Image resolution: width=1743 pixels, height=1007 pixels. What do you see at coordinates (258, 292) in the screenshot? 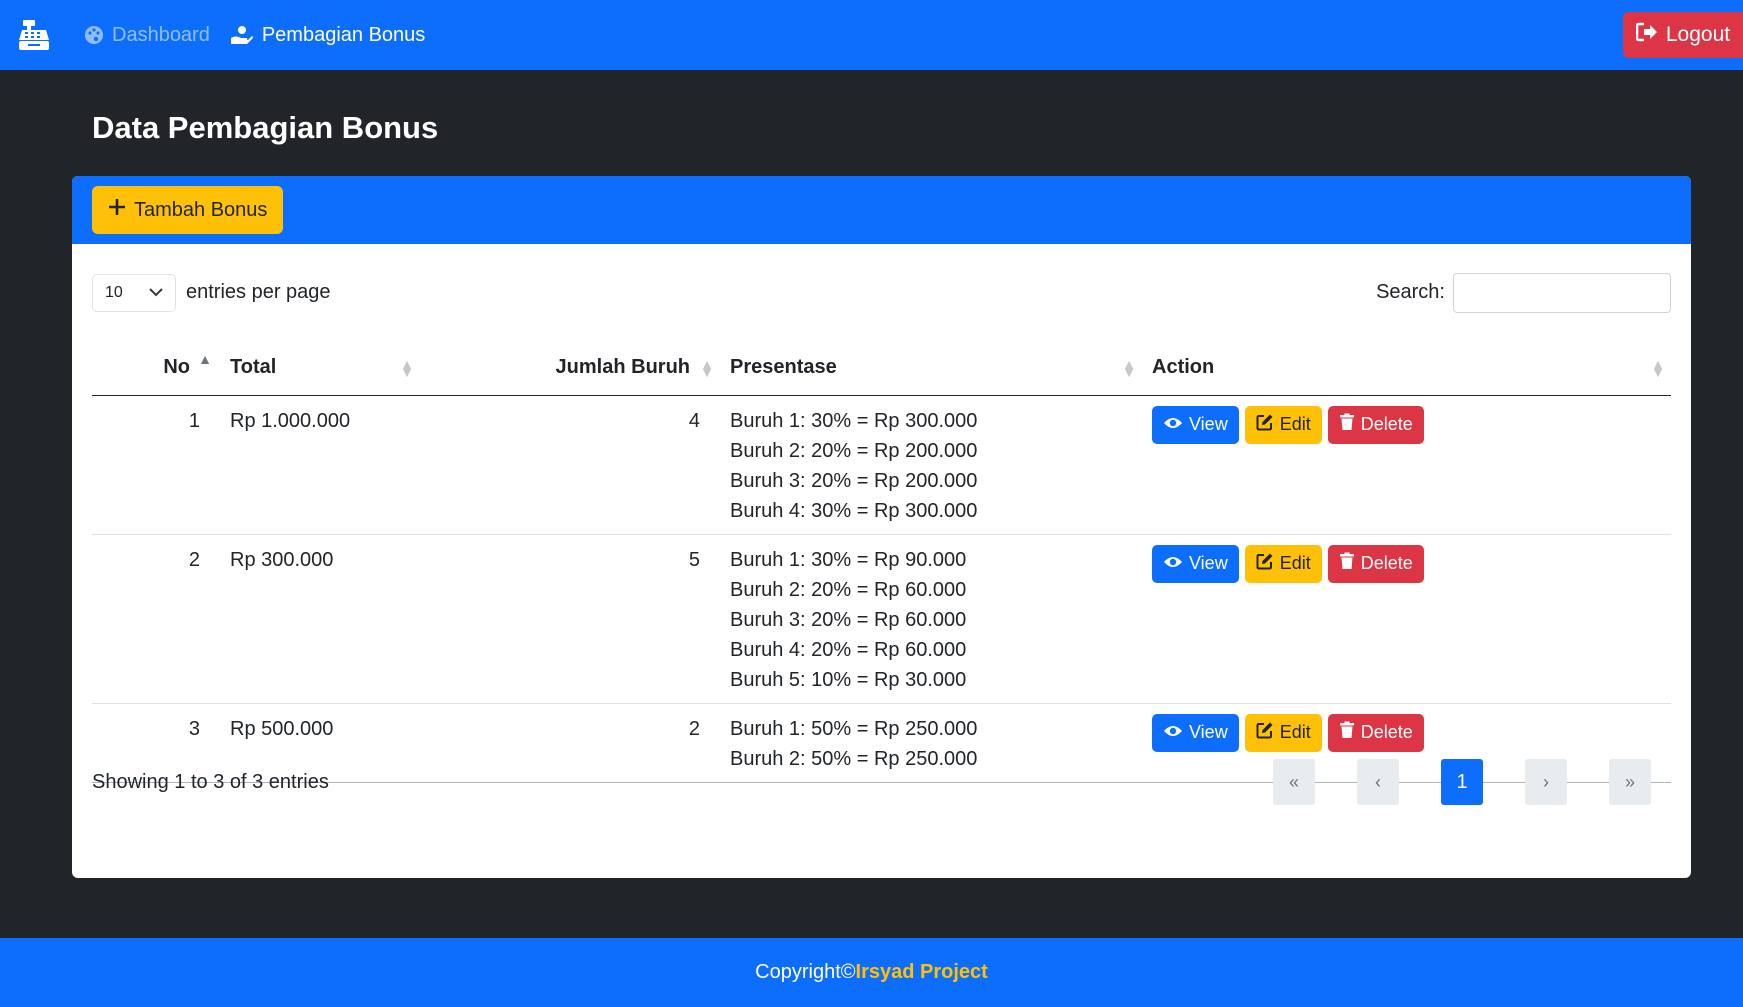
I see `entries-label: entries per page` at bounding box center [258, 292].